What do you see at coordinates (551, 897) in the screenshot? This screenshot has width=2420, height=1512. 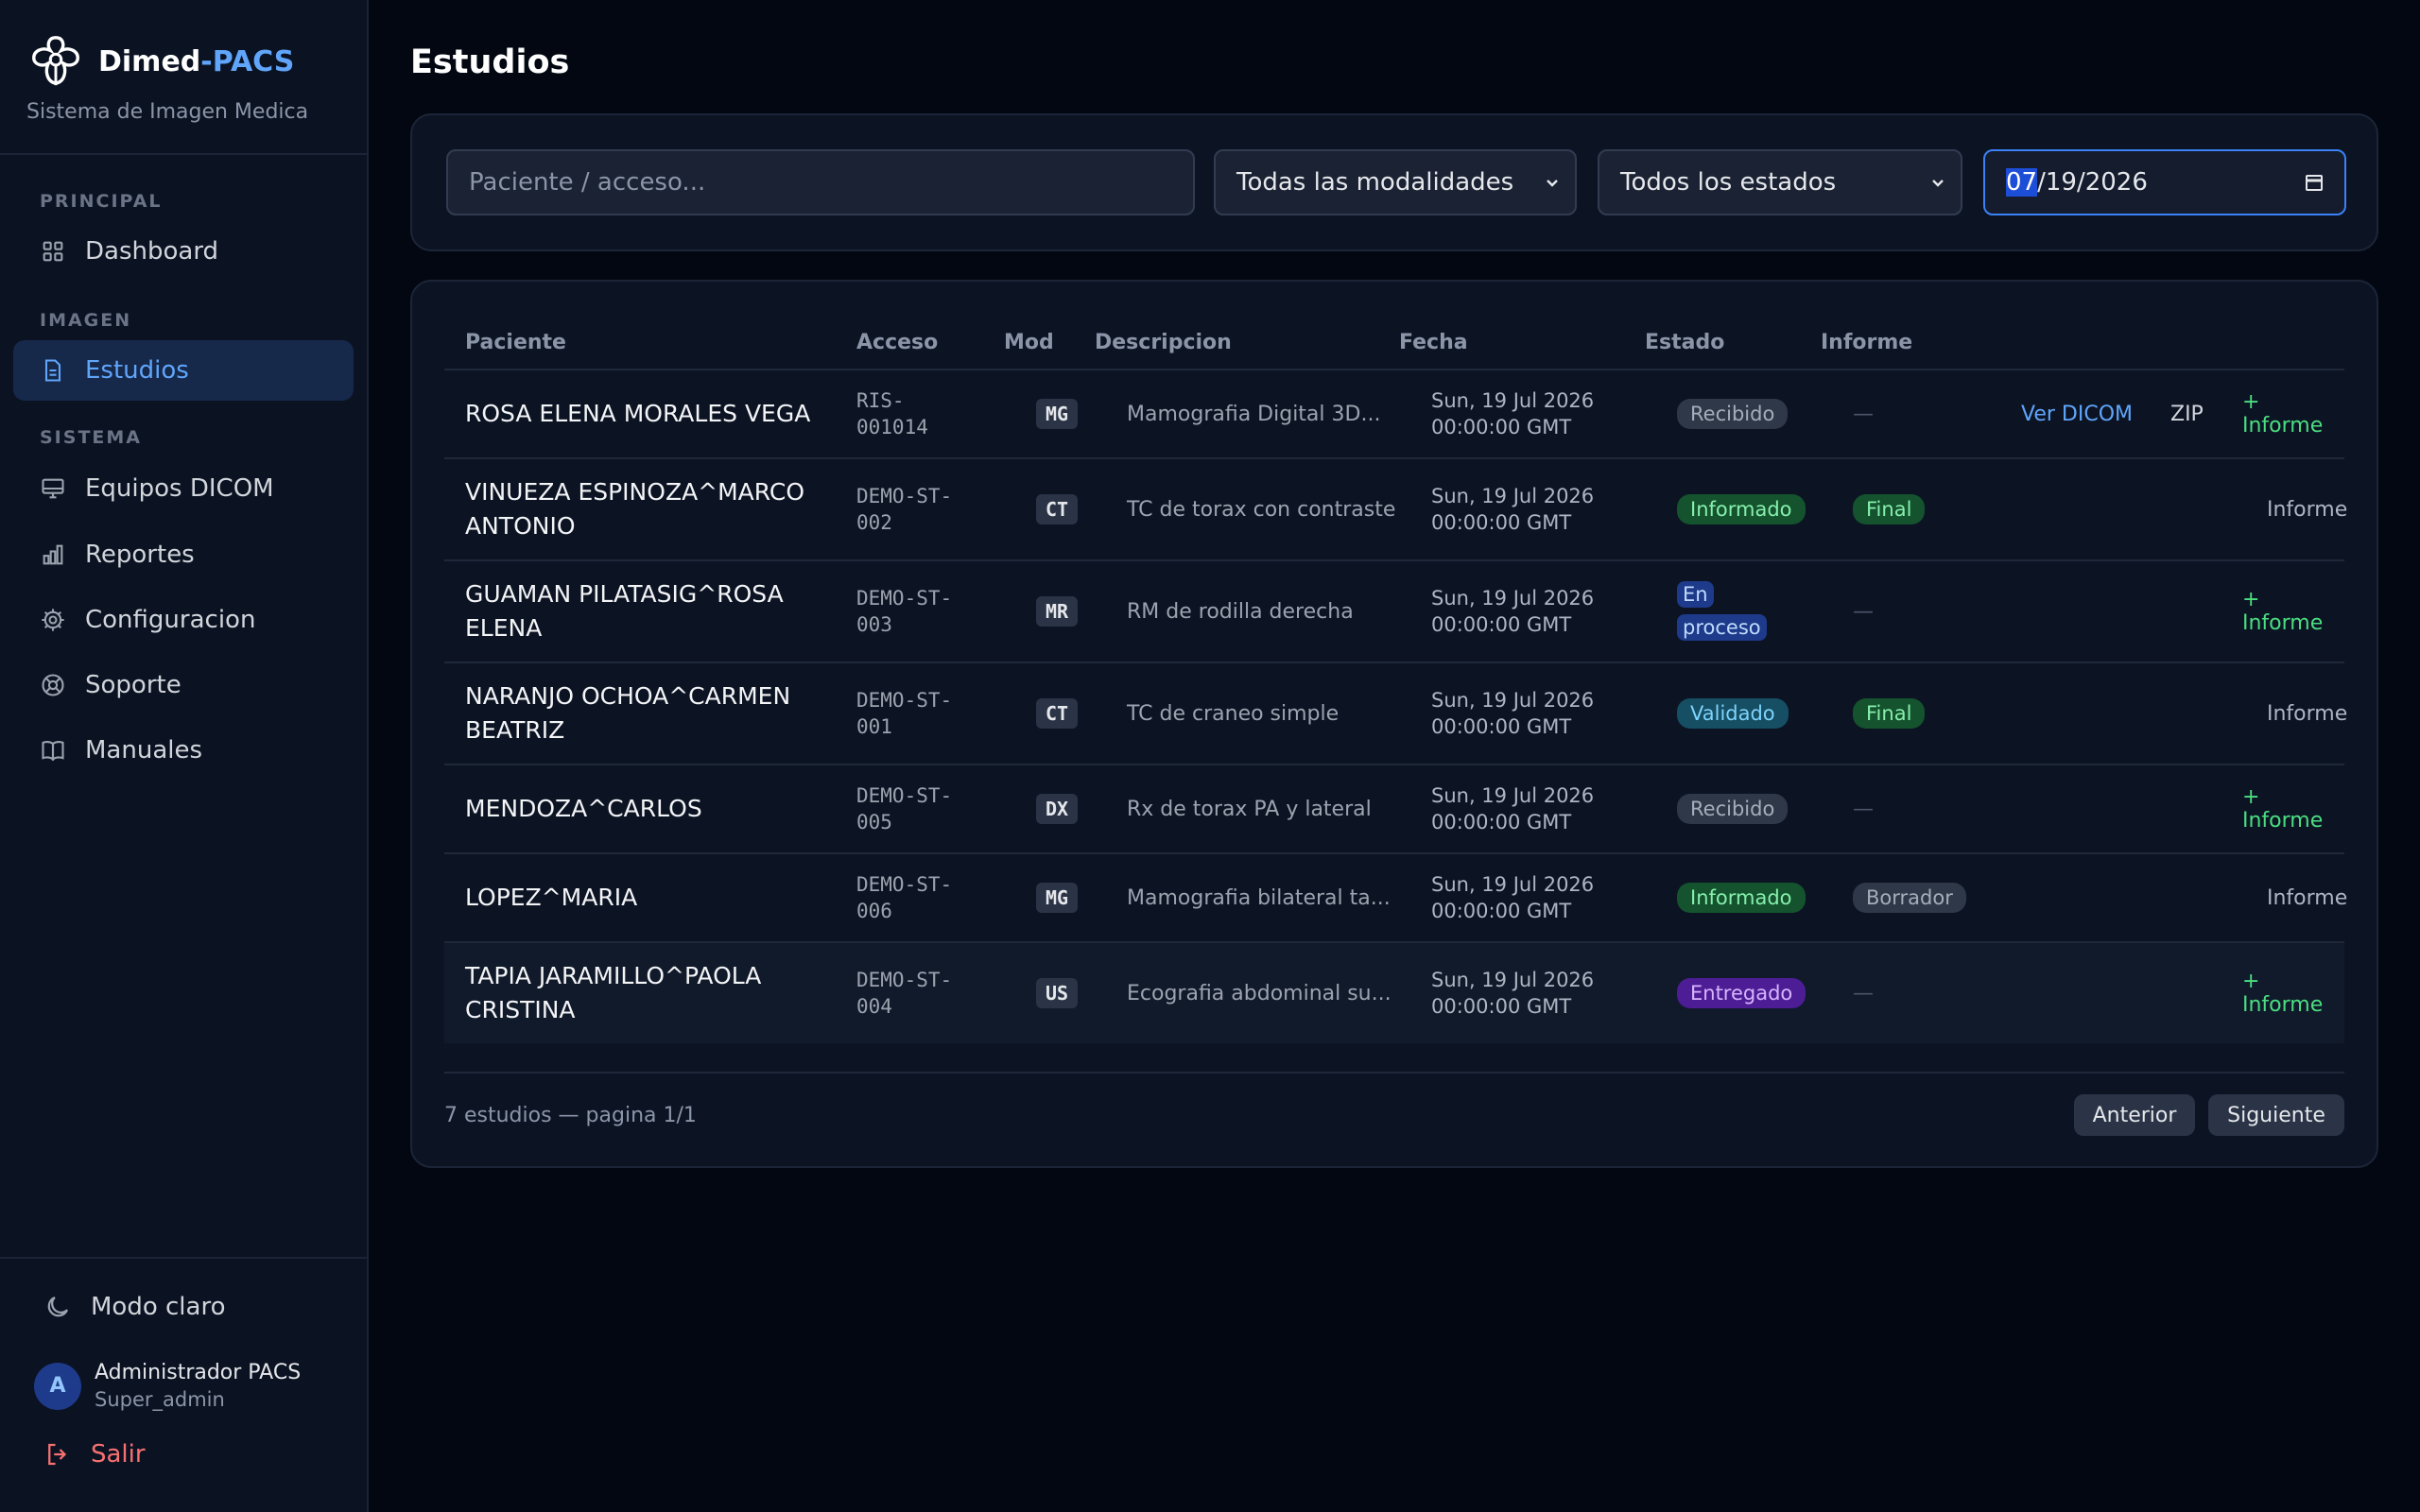 I see `patient-name: LOPEZ^MARIA` at bounding box center [551, 897].